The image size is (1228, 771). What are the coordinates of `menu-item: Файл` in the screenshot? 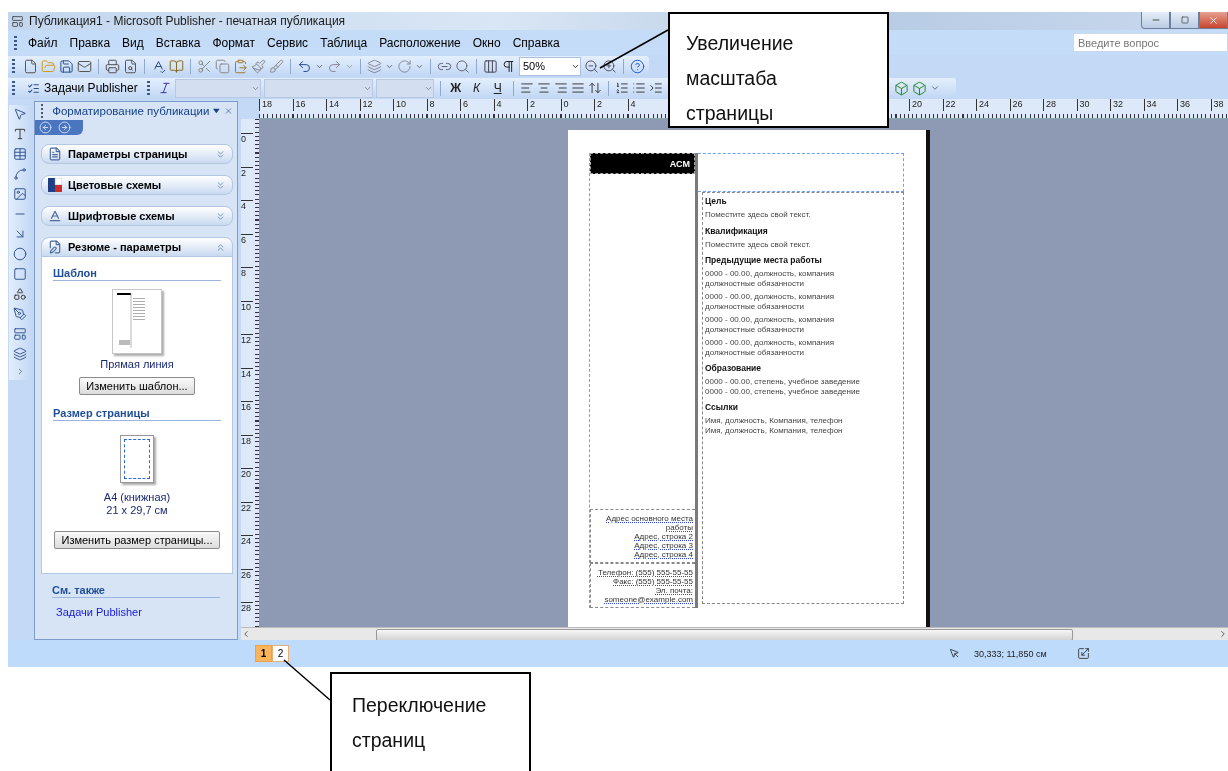 It's located at (43, 42).